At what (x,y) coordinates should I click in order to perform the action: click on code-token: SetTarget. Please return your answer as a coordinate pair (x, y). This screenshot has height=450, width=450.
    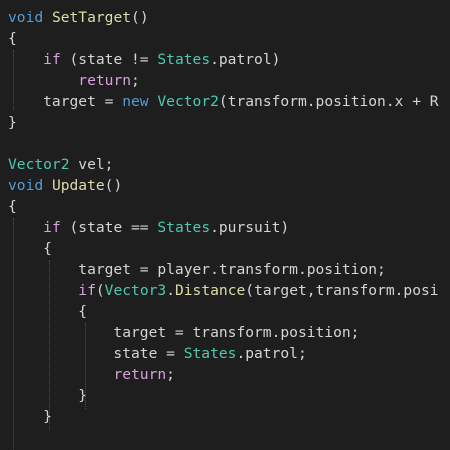
    Looking at the image, I should click on (91, 17).